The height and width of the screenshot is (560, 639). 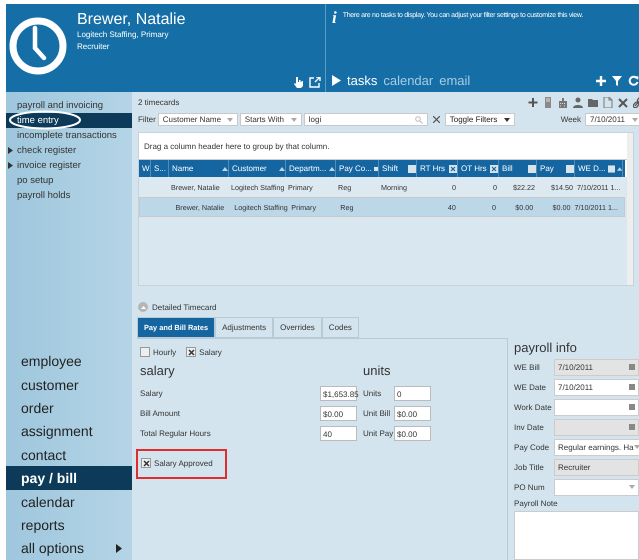 I want to click on nav-item: customer, so click(x=69, y=384).